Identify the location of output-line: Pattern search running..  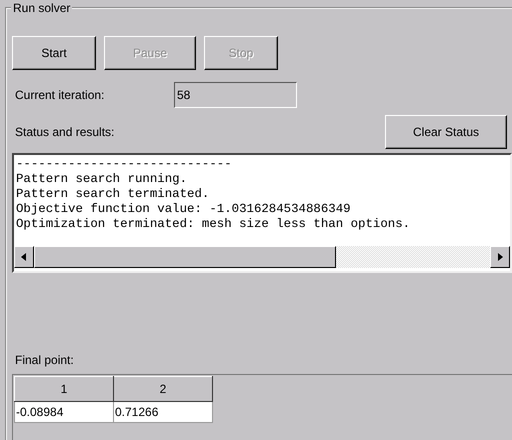
(102, 179).